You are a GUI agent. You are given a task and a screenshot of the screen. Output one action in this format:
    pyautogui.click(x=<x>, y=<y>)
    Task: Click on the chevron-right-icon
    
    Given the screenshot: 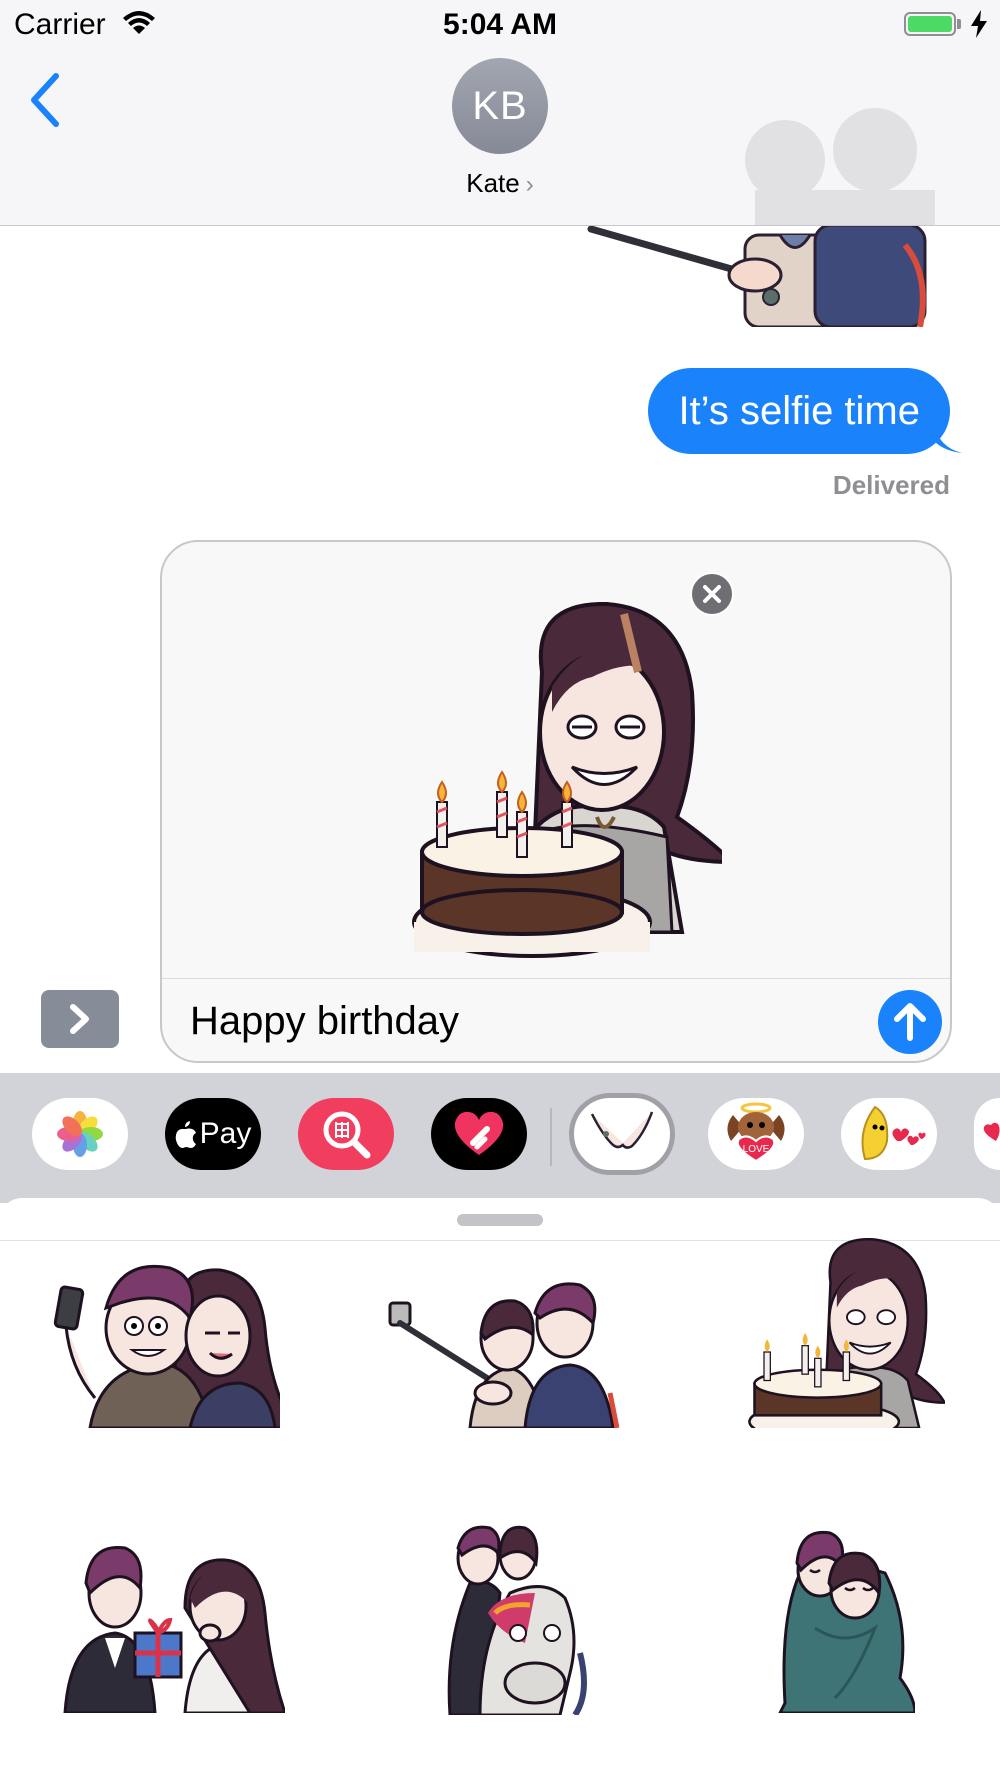 What is the action you would take?
    pyautogui.click(x=79, y=1019)
    